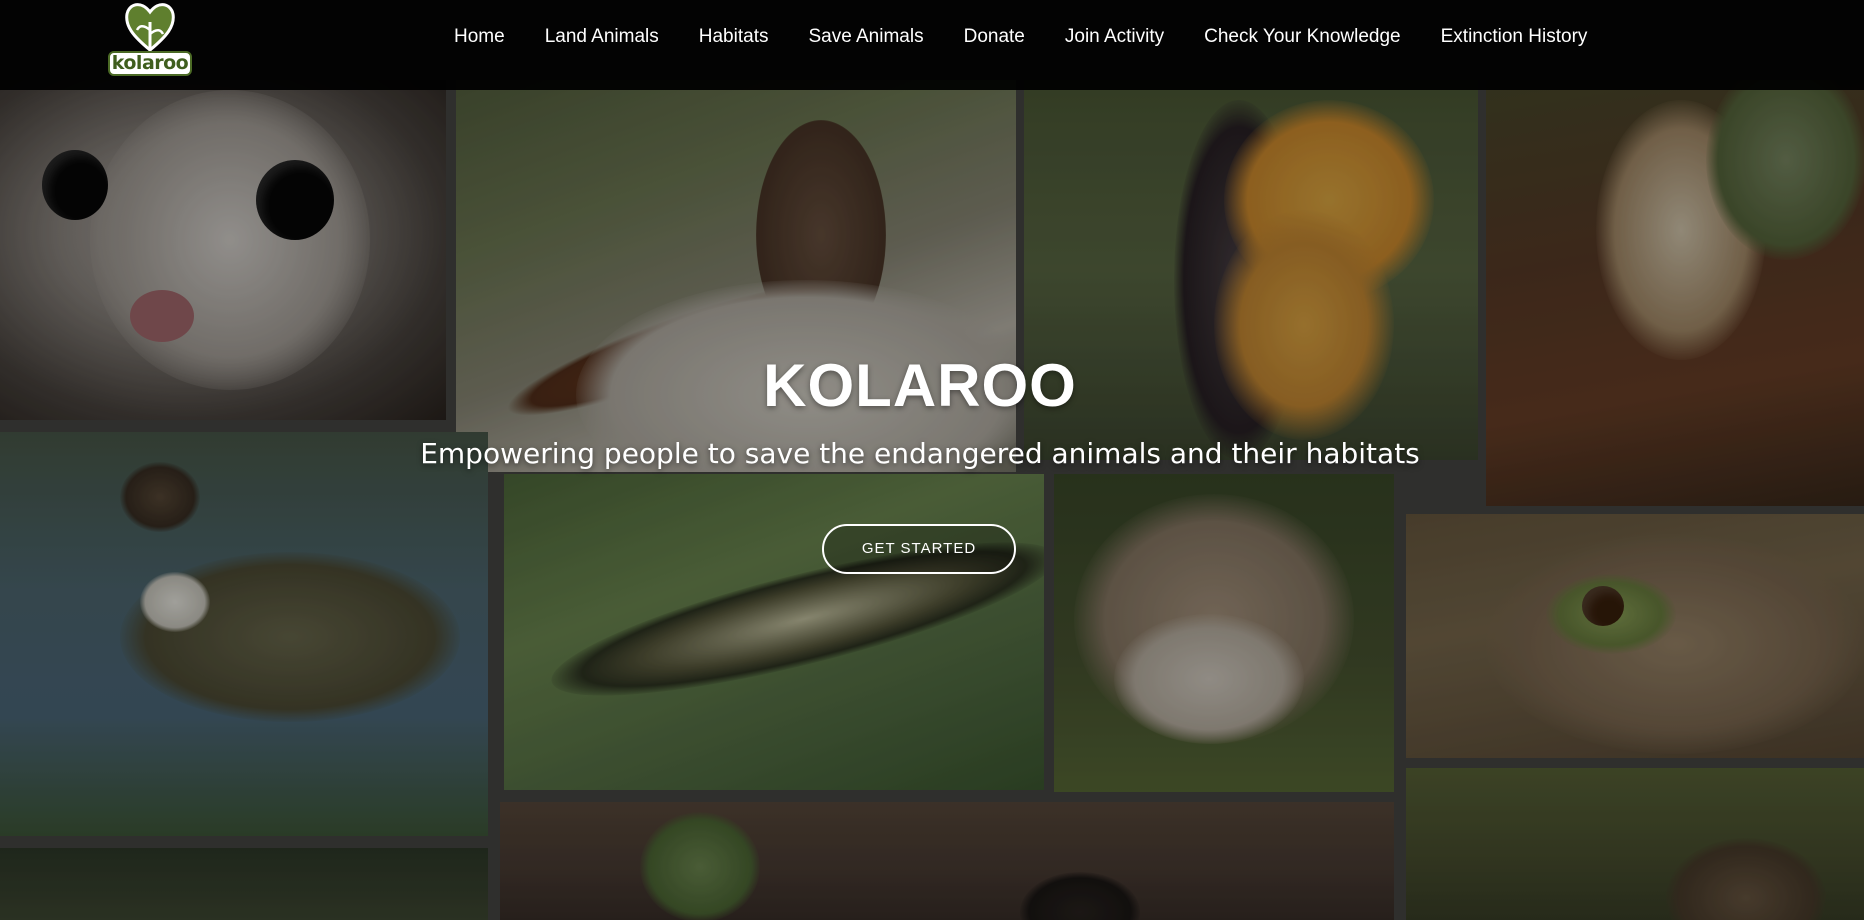  Describe the element at coordinates (734, 37) in the screenshot. I see `nav-habitats: Habitats` at that location.